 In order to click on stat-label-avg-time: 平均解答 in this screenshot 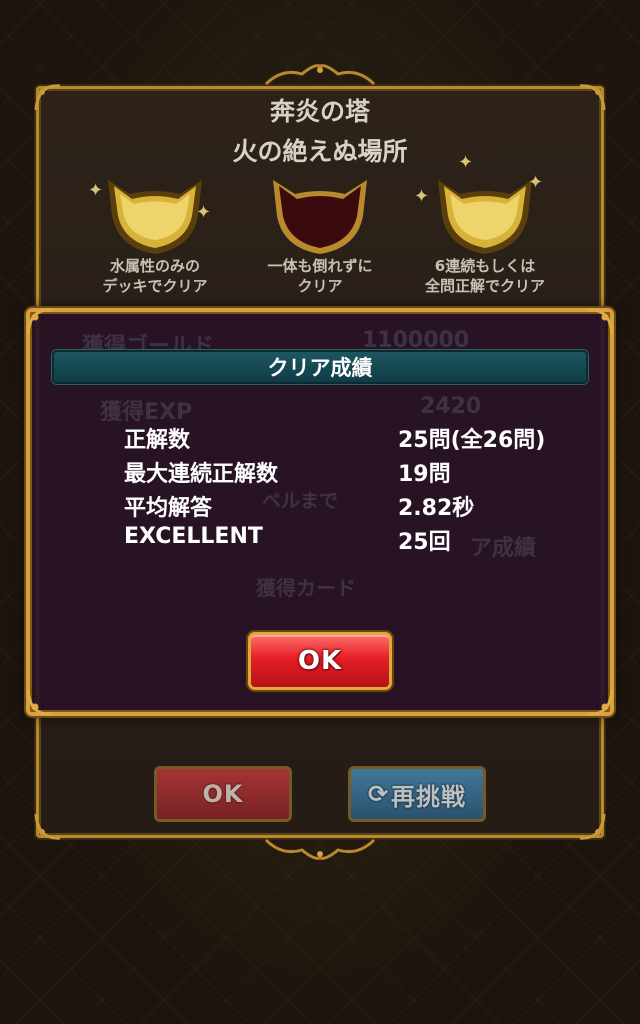, I will do `click(168, 508)`.